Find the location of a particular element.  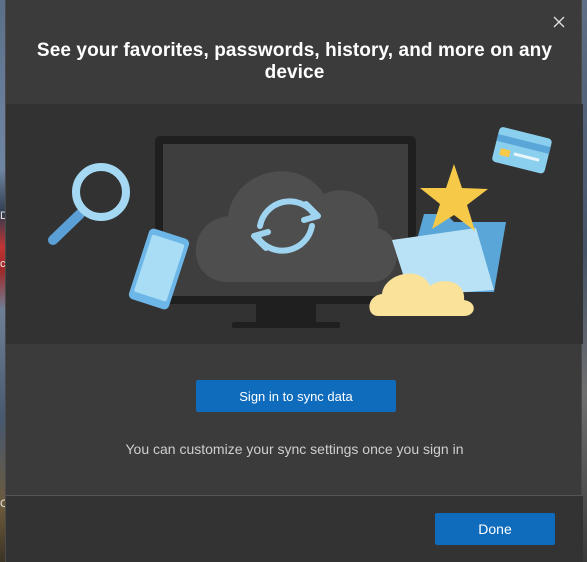

magnifier-icon is located at coordinates (89, 204).